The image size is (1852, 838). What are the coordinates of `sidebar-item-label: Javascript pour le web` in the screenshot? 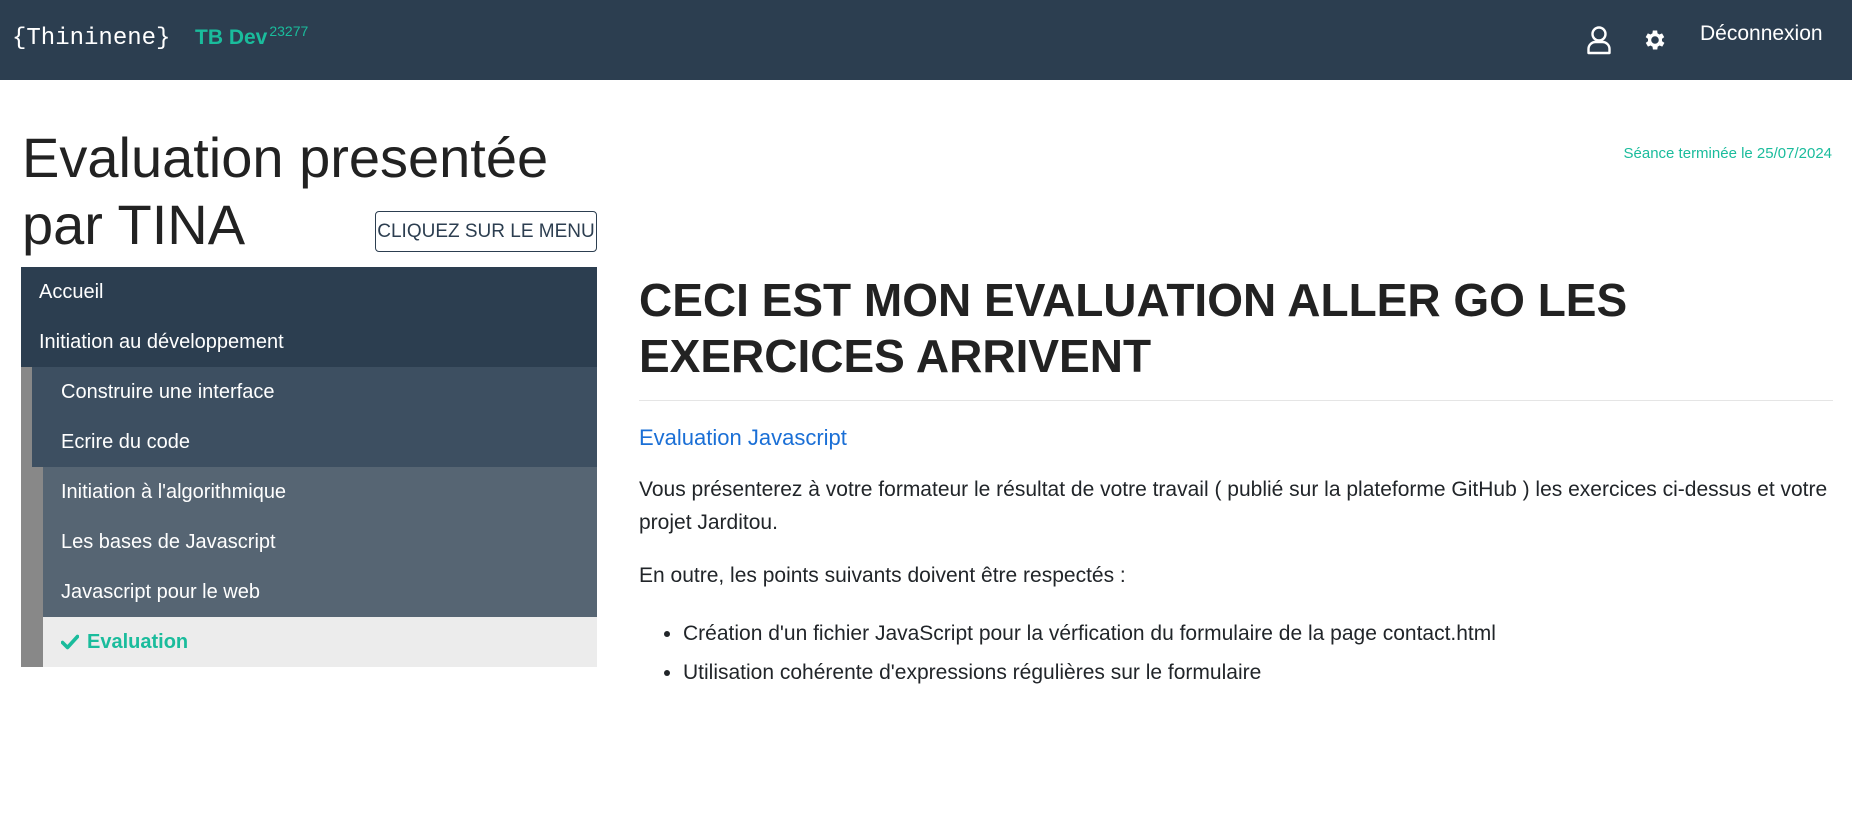 It's located at (160, 591).